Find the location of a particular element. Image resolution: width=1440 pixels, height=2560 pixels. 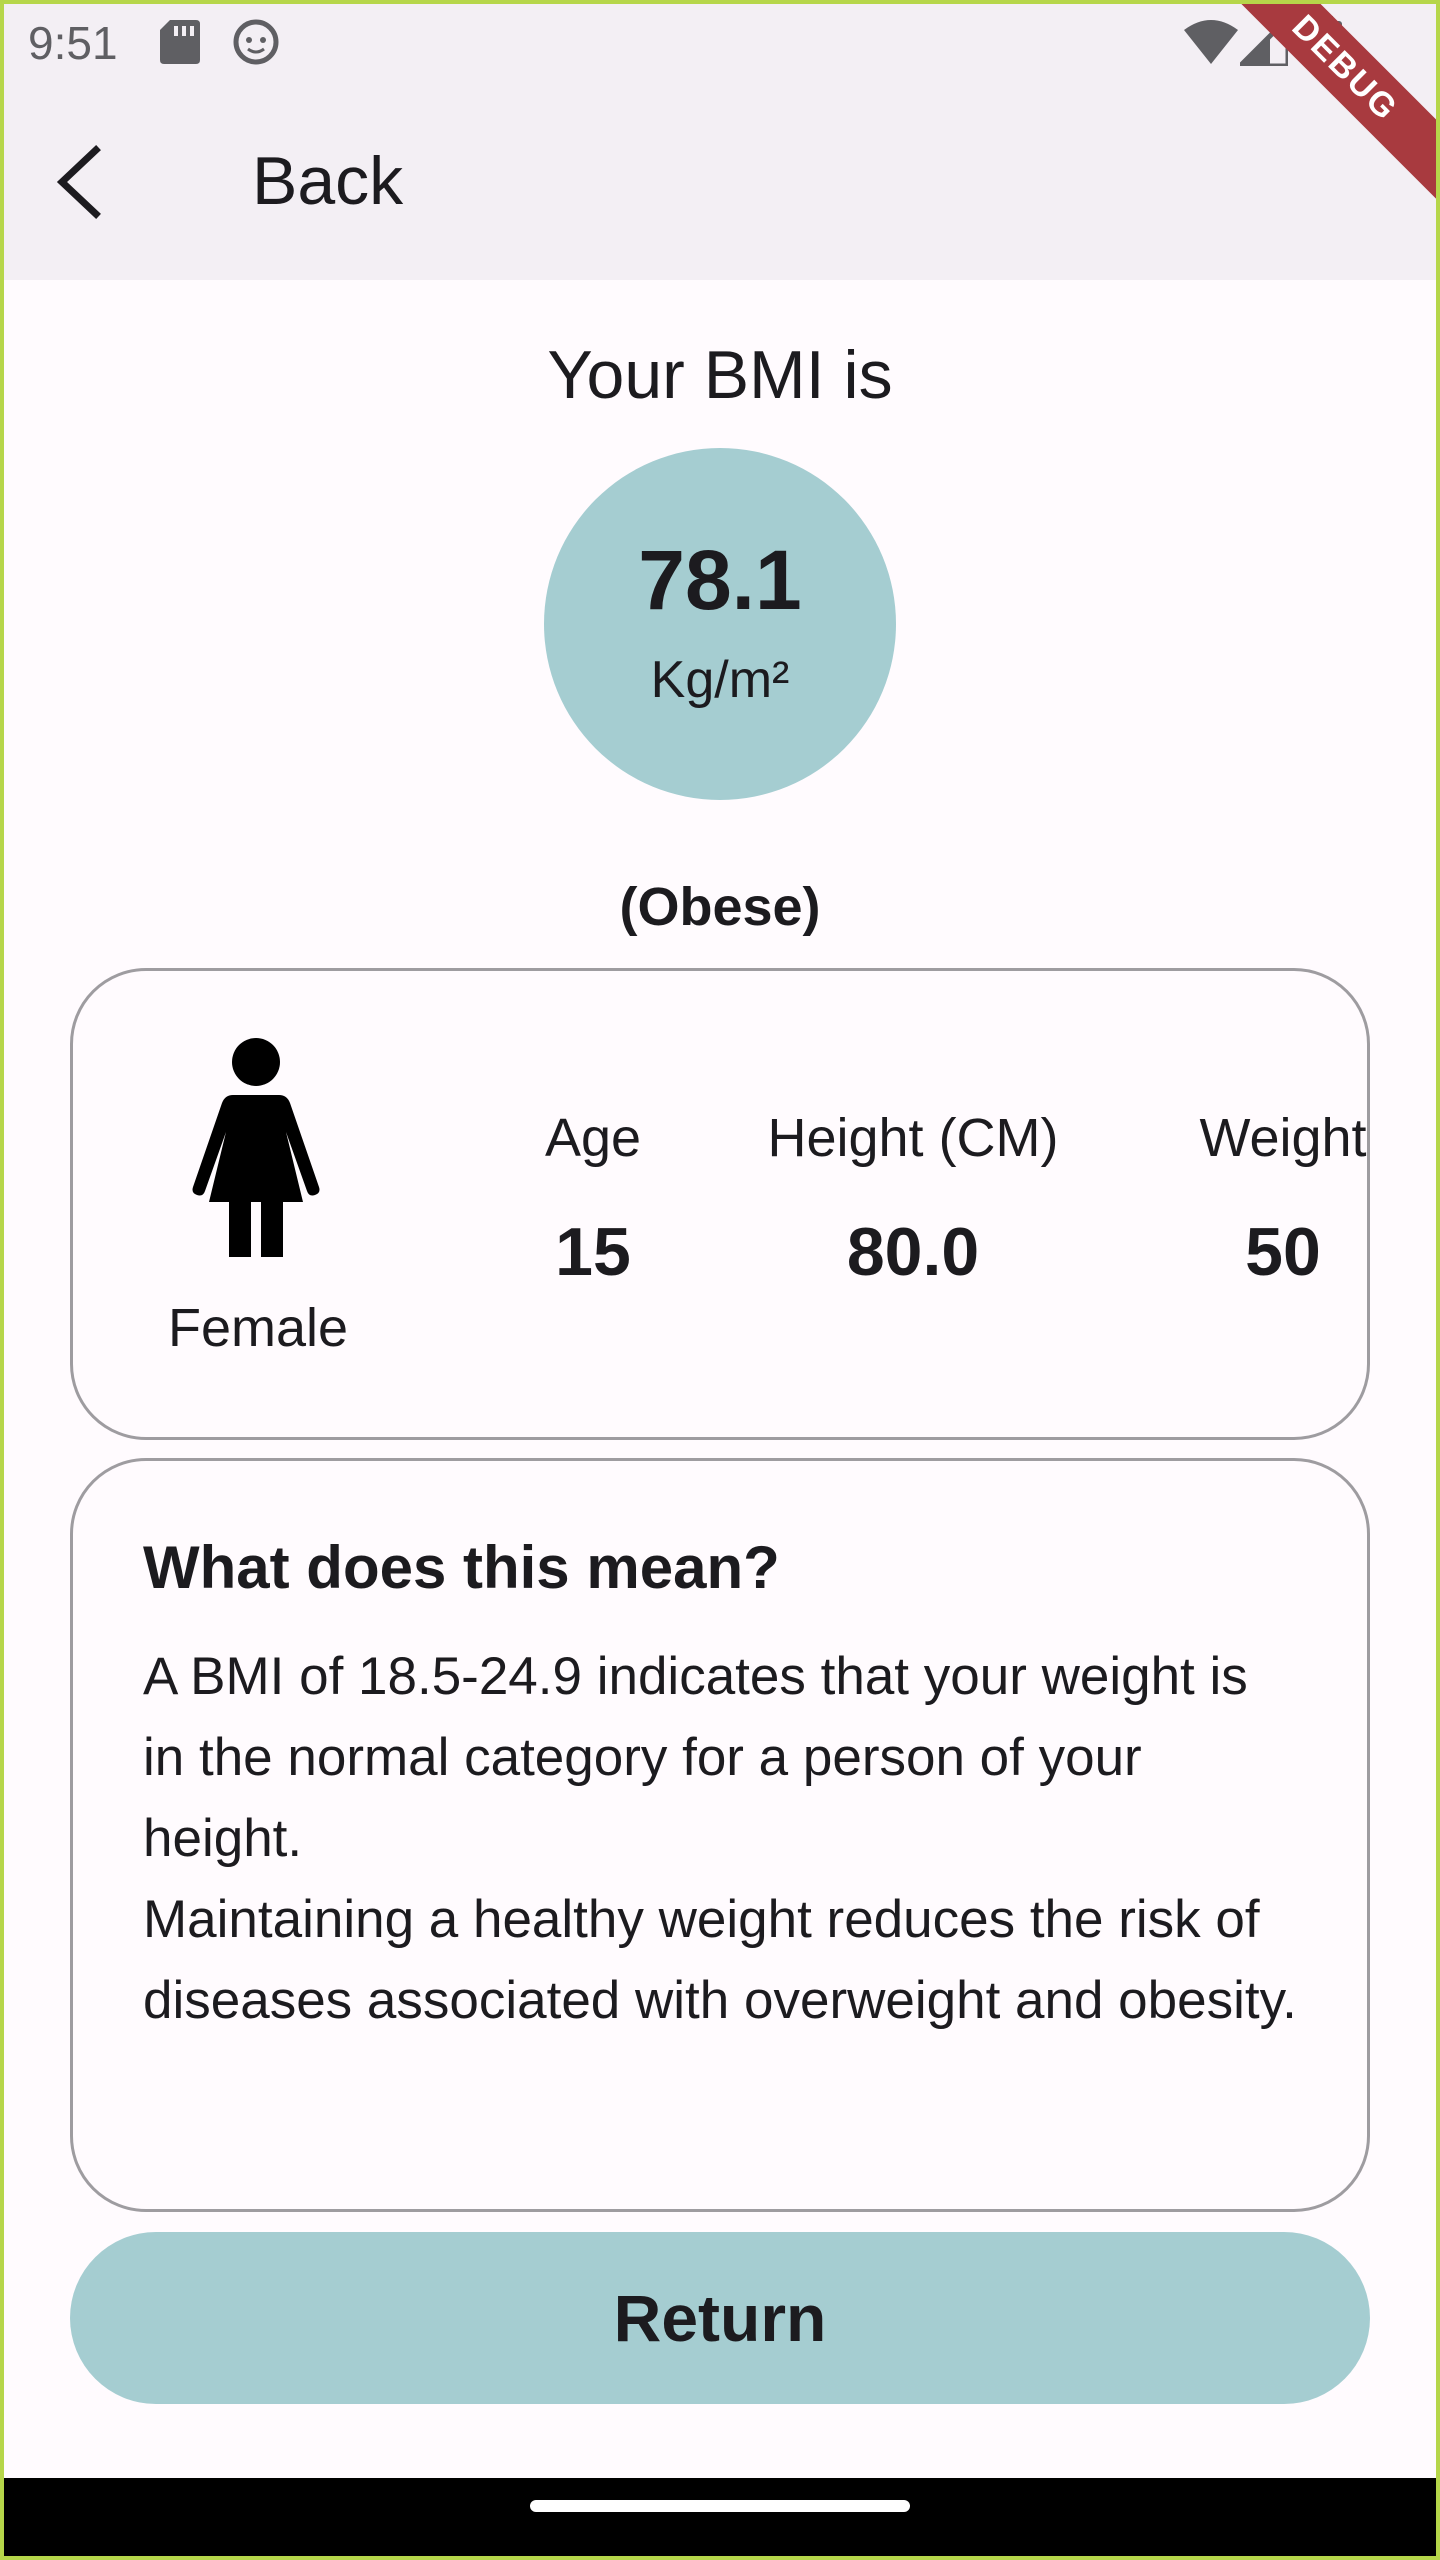

bmi-category: (Obese) is located at coordinates (720, 907).